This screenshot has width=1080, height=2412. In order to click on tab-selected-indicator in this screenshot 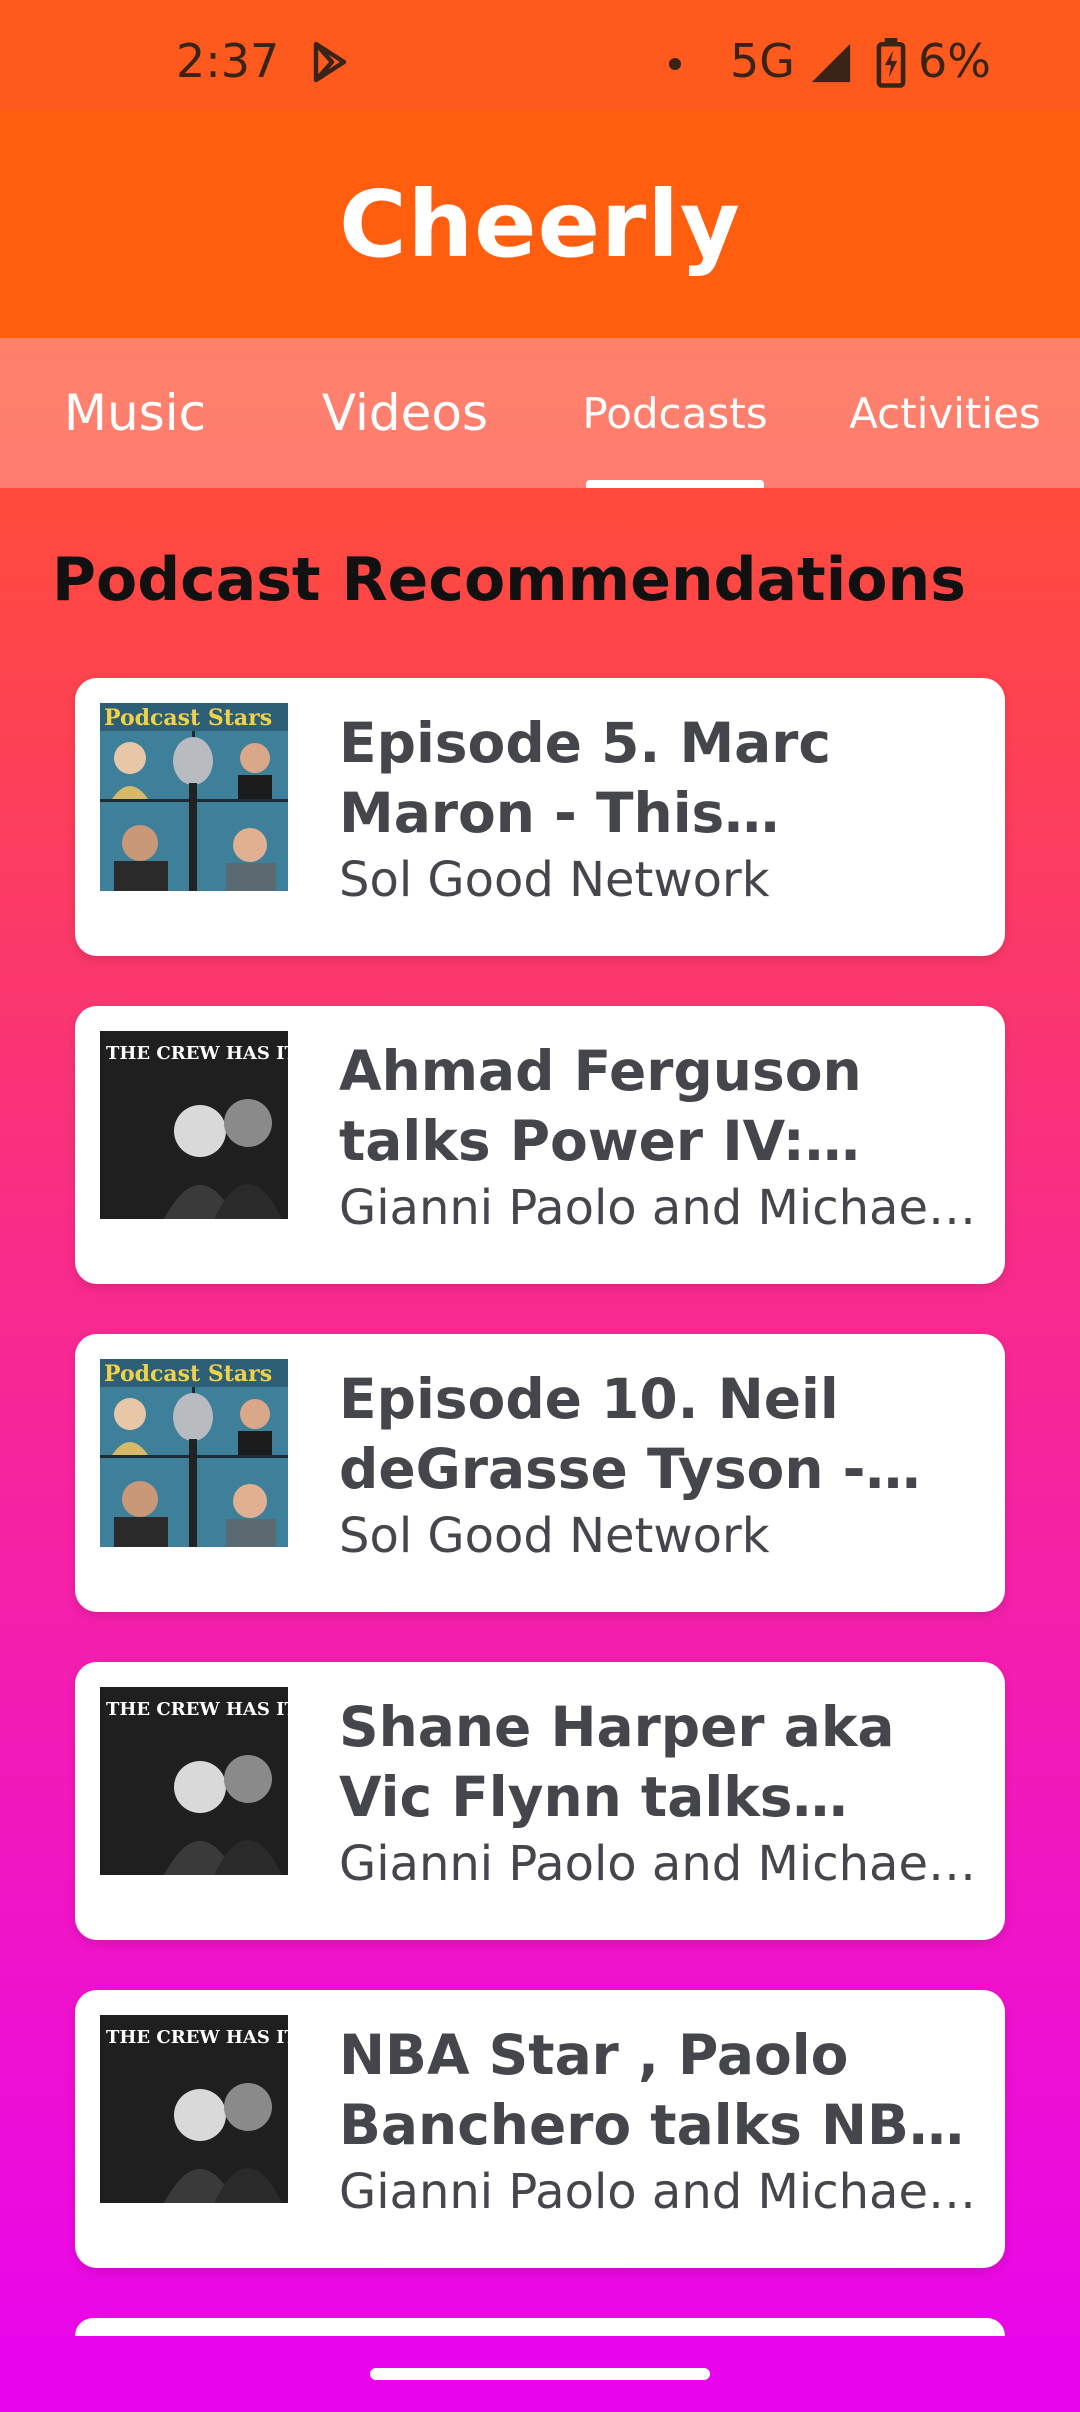, I will do `click(675, 484)`.